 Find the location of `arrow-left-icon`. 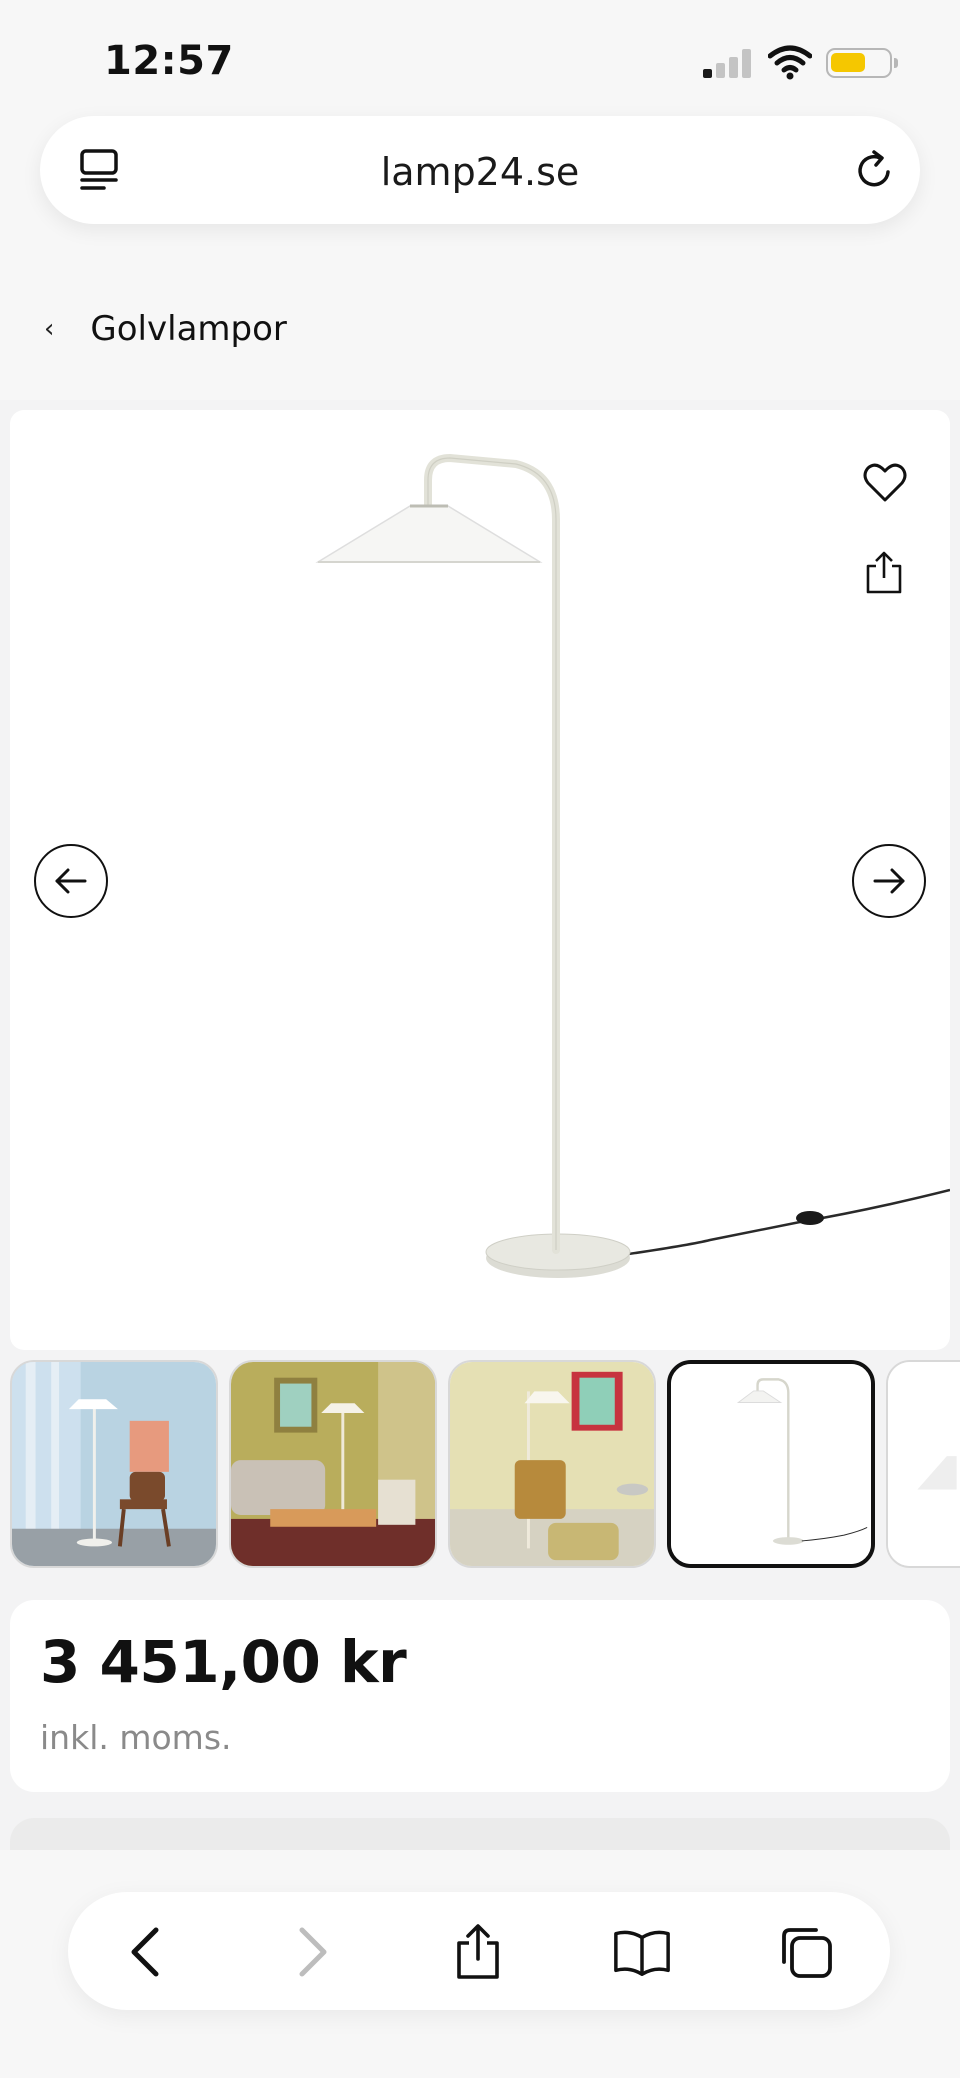

arrow-left-icon is located at coordinates (71, 881).